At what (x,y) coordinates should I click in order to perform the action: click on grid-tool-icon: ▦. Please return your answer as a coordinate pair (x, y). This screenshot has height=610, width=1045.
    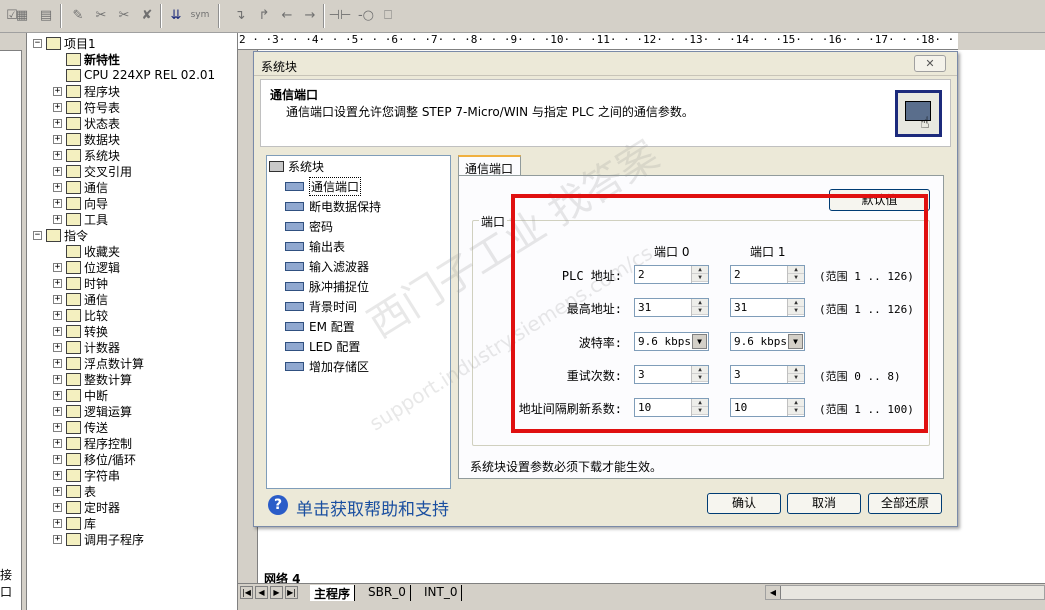
    Looking at the image, I should click on (22, 15).